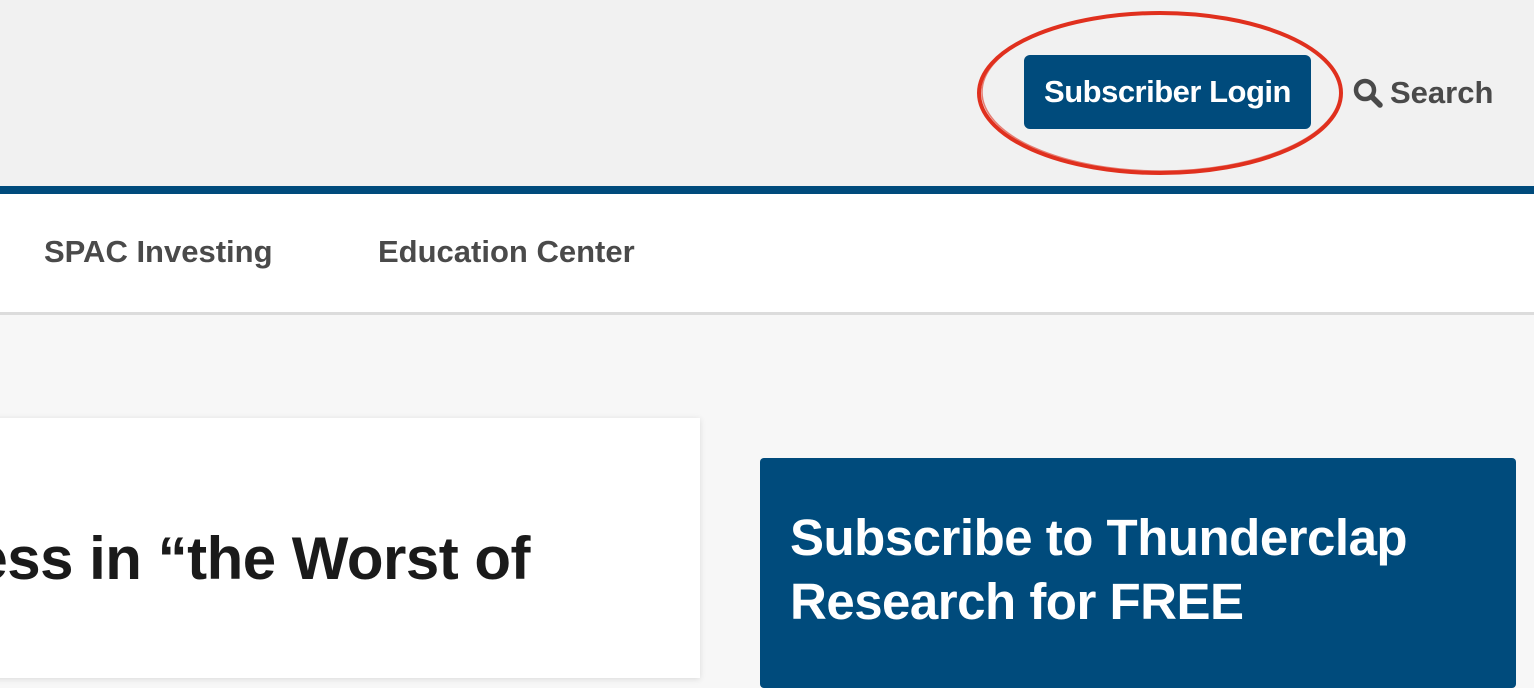  Describe the element at coordinates (265, 558) in the screenshot. I see `article-title: cess in “the Worst of` at that location.